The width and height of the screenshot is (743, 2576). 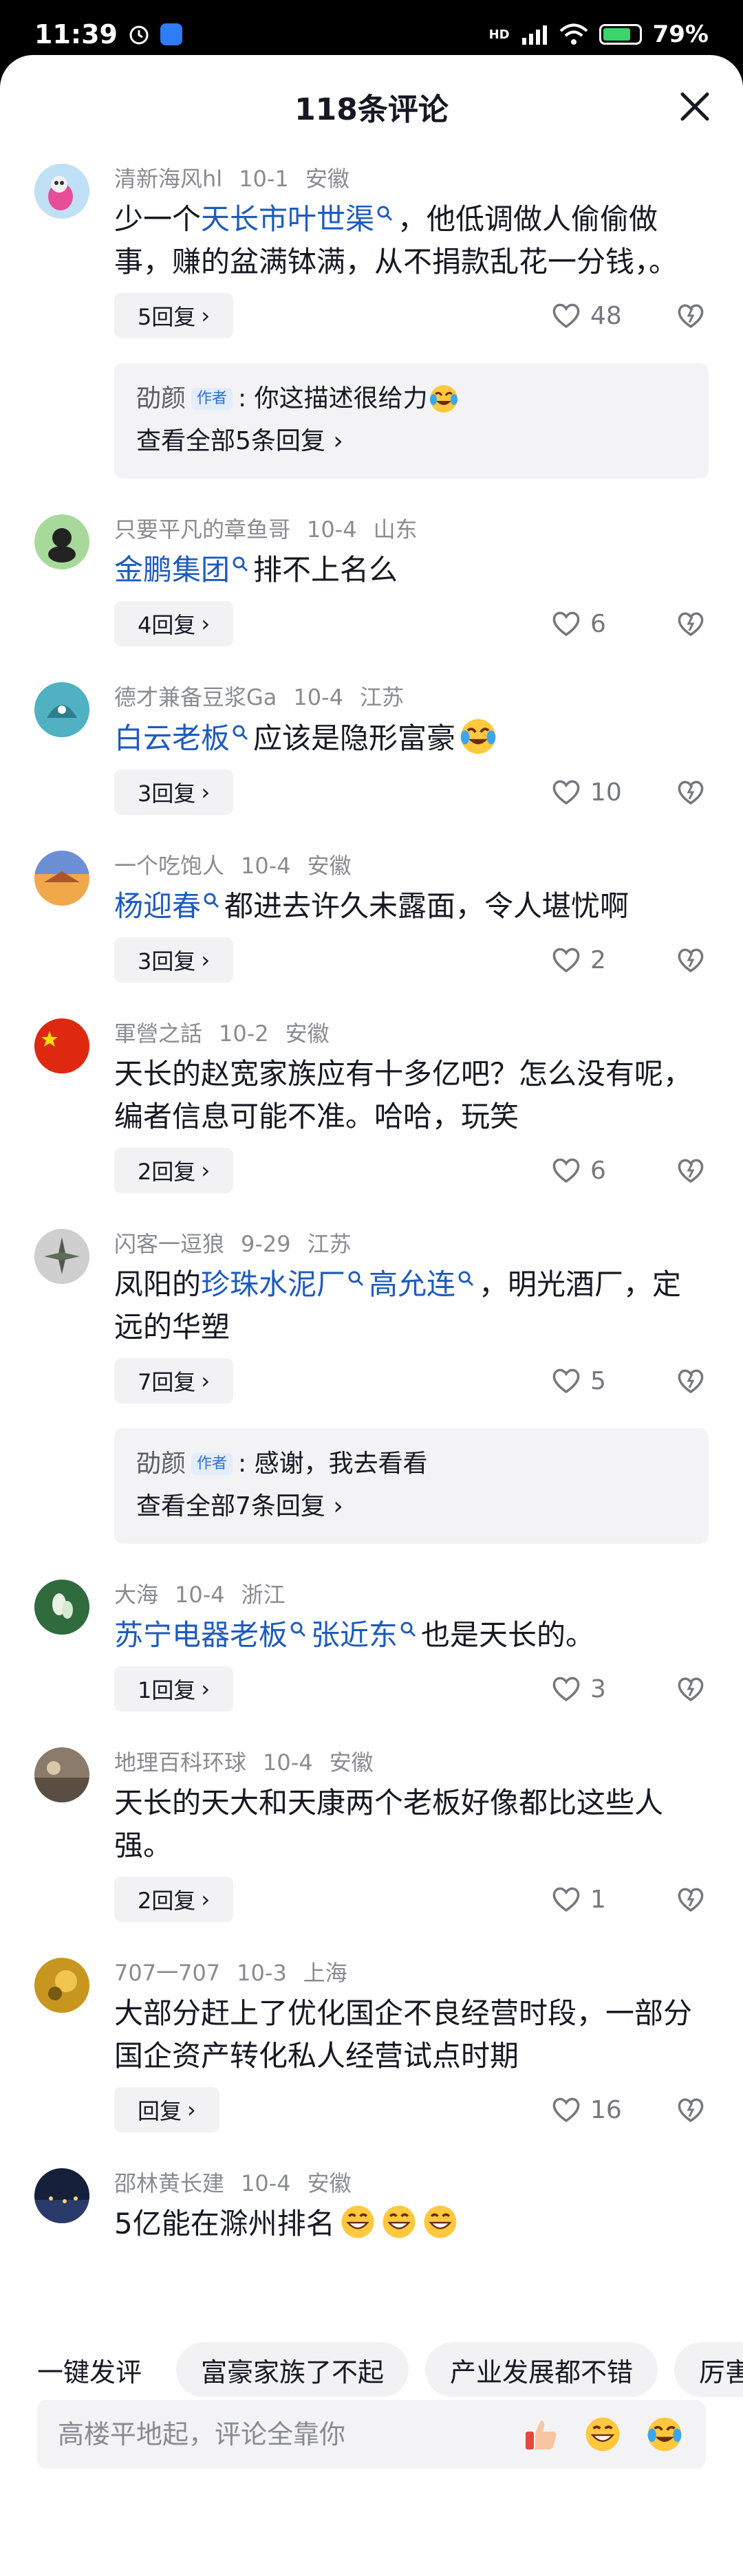 I want to click on keyword-link: 苏宁电器老板, so click(x=201, y=1635).